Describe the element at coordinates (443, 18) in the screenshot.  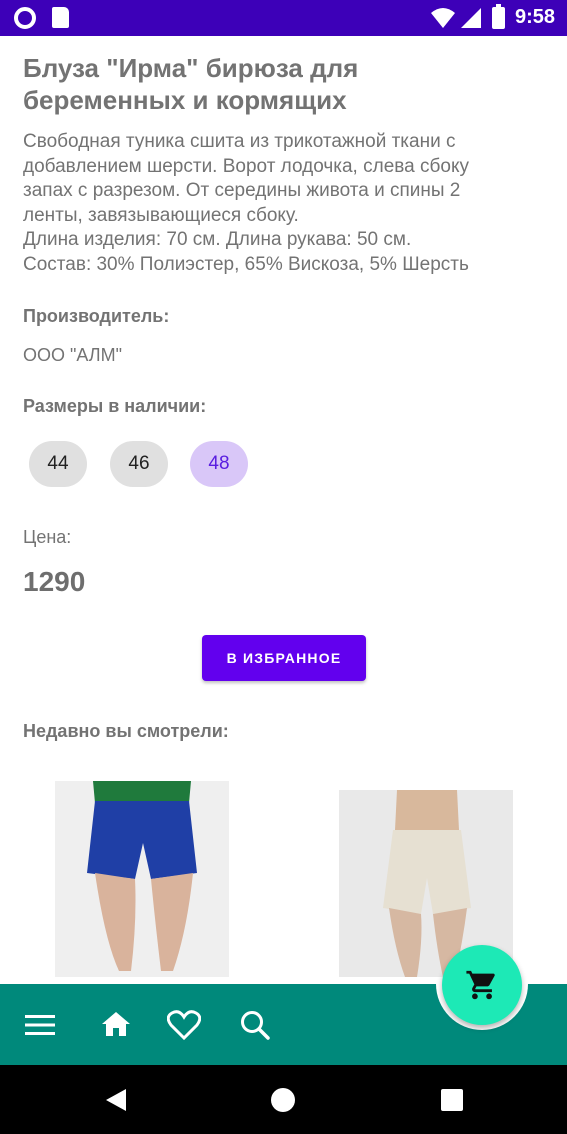
I see `wifi-icon` at that location.